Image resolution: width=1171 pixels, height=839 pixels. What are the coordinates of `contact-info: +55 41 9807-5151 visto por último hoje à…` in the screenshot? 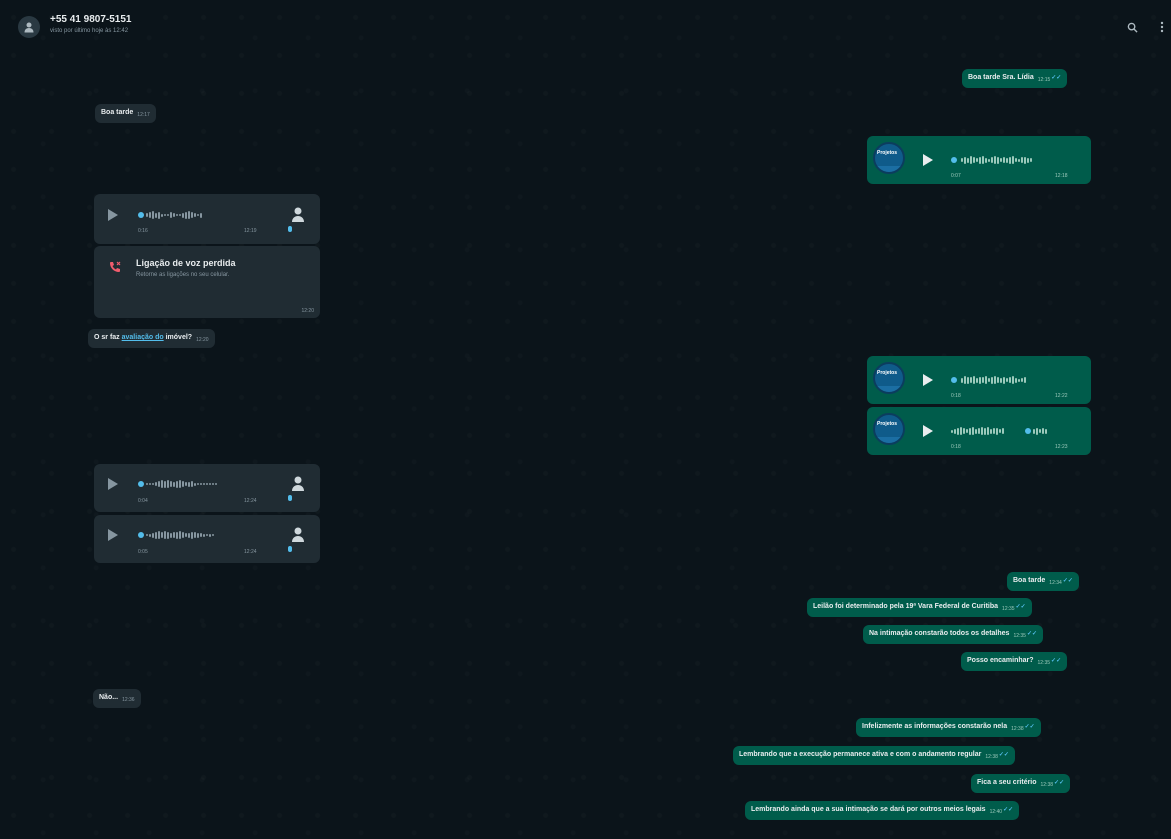 It's located at (90, 24).